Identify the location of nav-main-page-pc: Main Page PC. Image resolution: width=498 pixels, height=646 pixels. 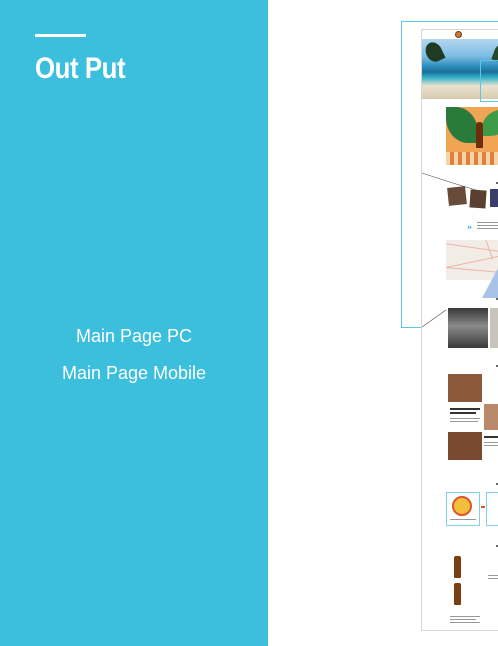
(134, 336).